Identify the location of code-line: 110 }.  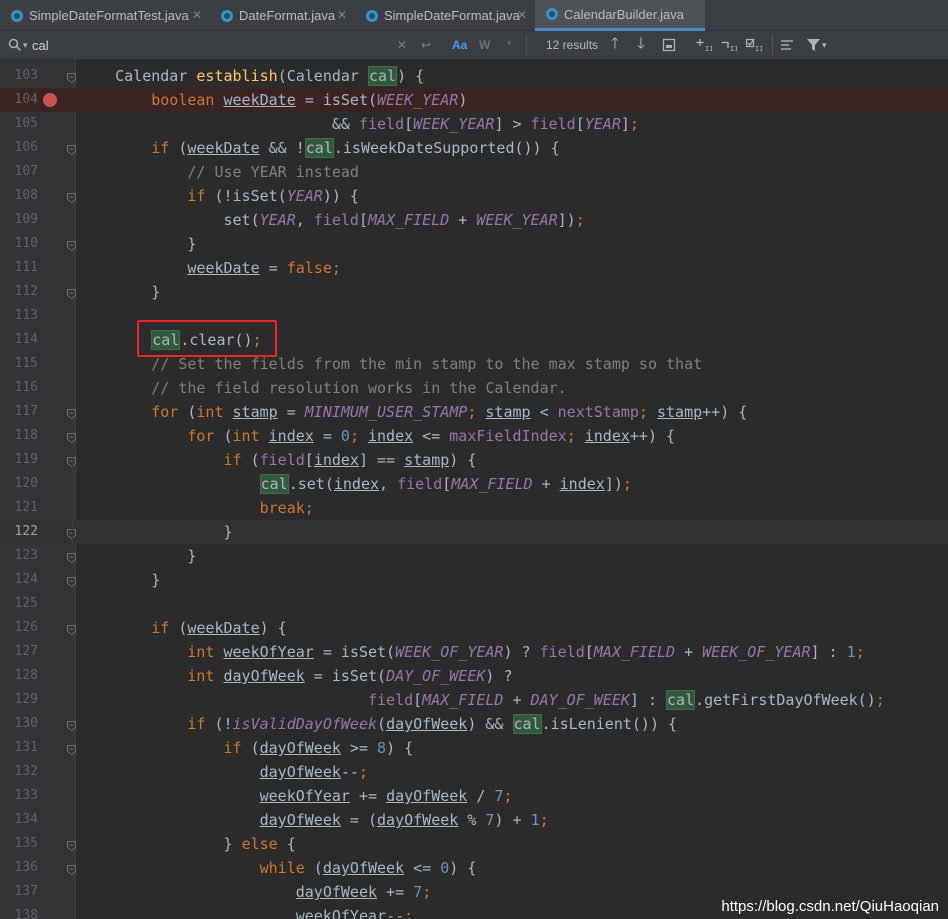
(474, 244).